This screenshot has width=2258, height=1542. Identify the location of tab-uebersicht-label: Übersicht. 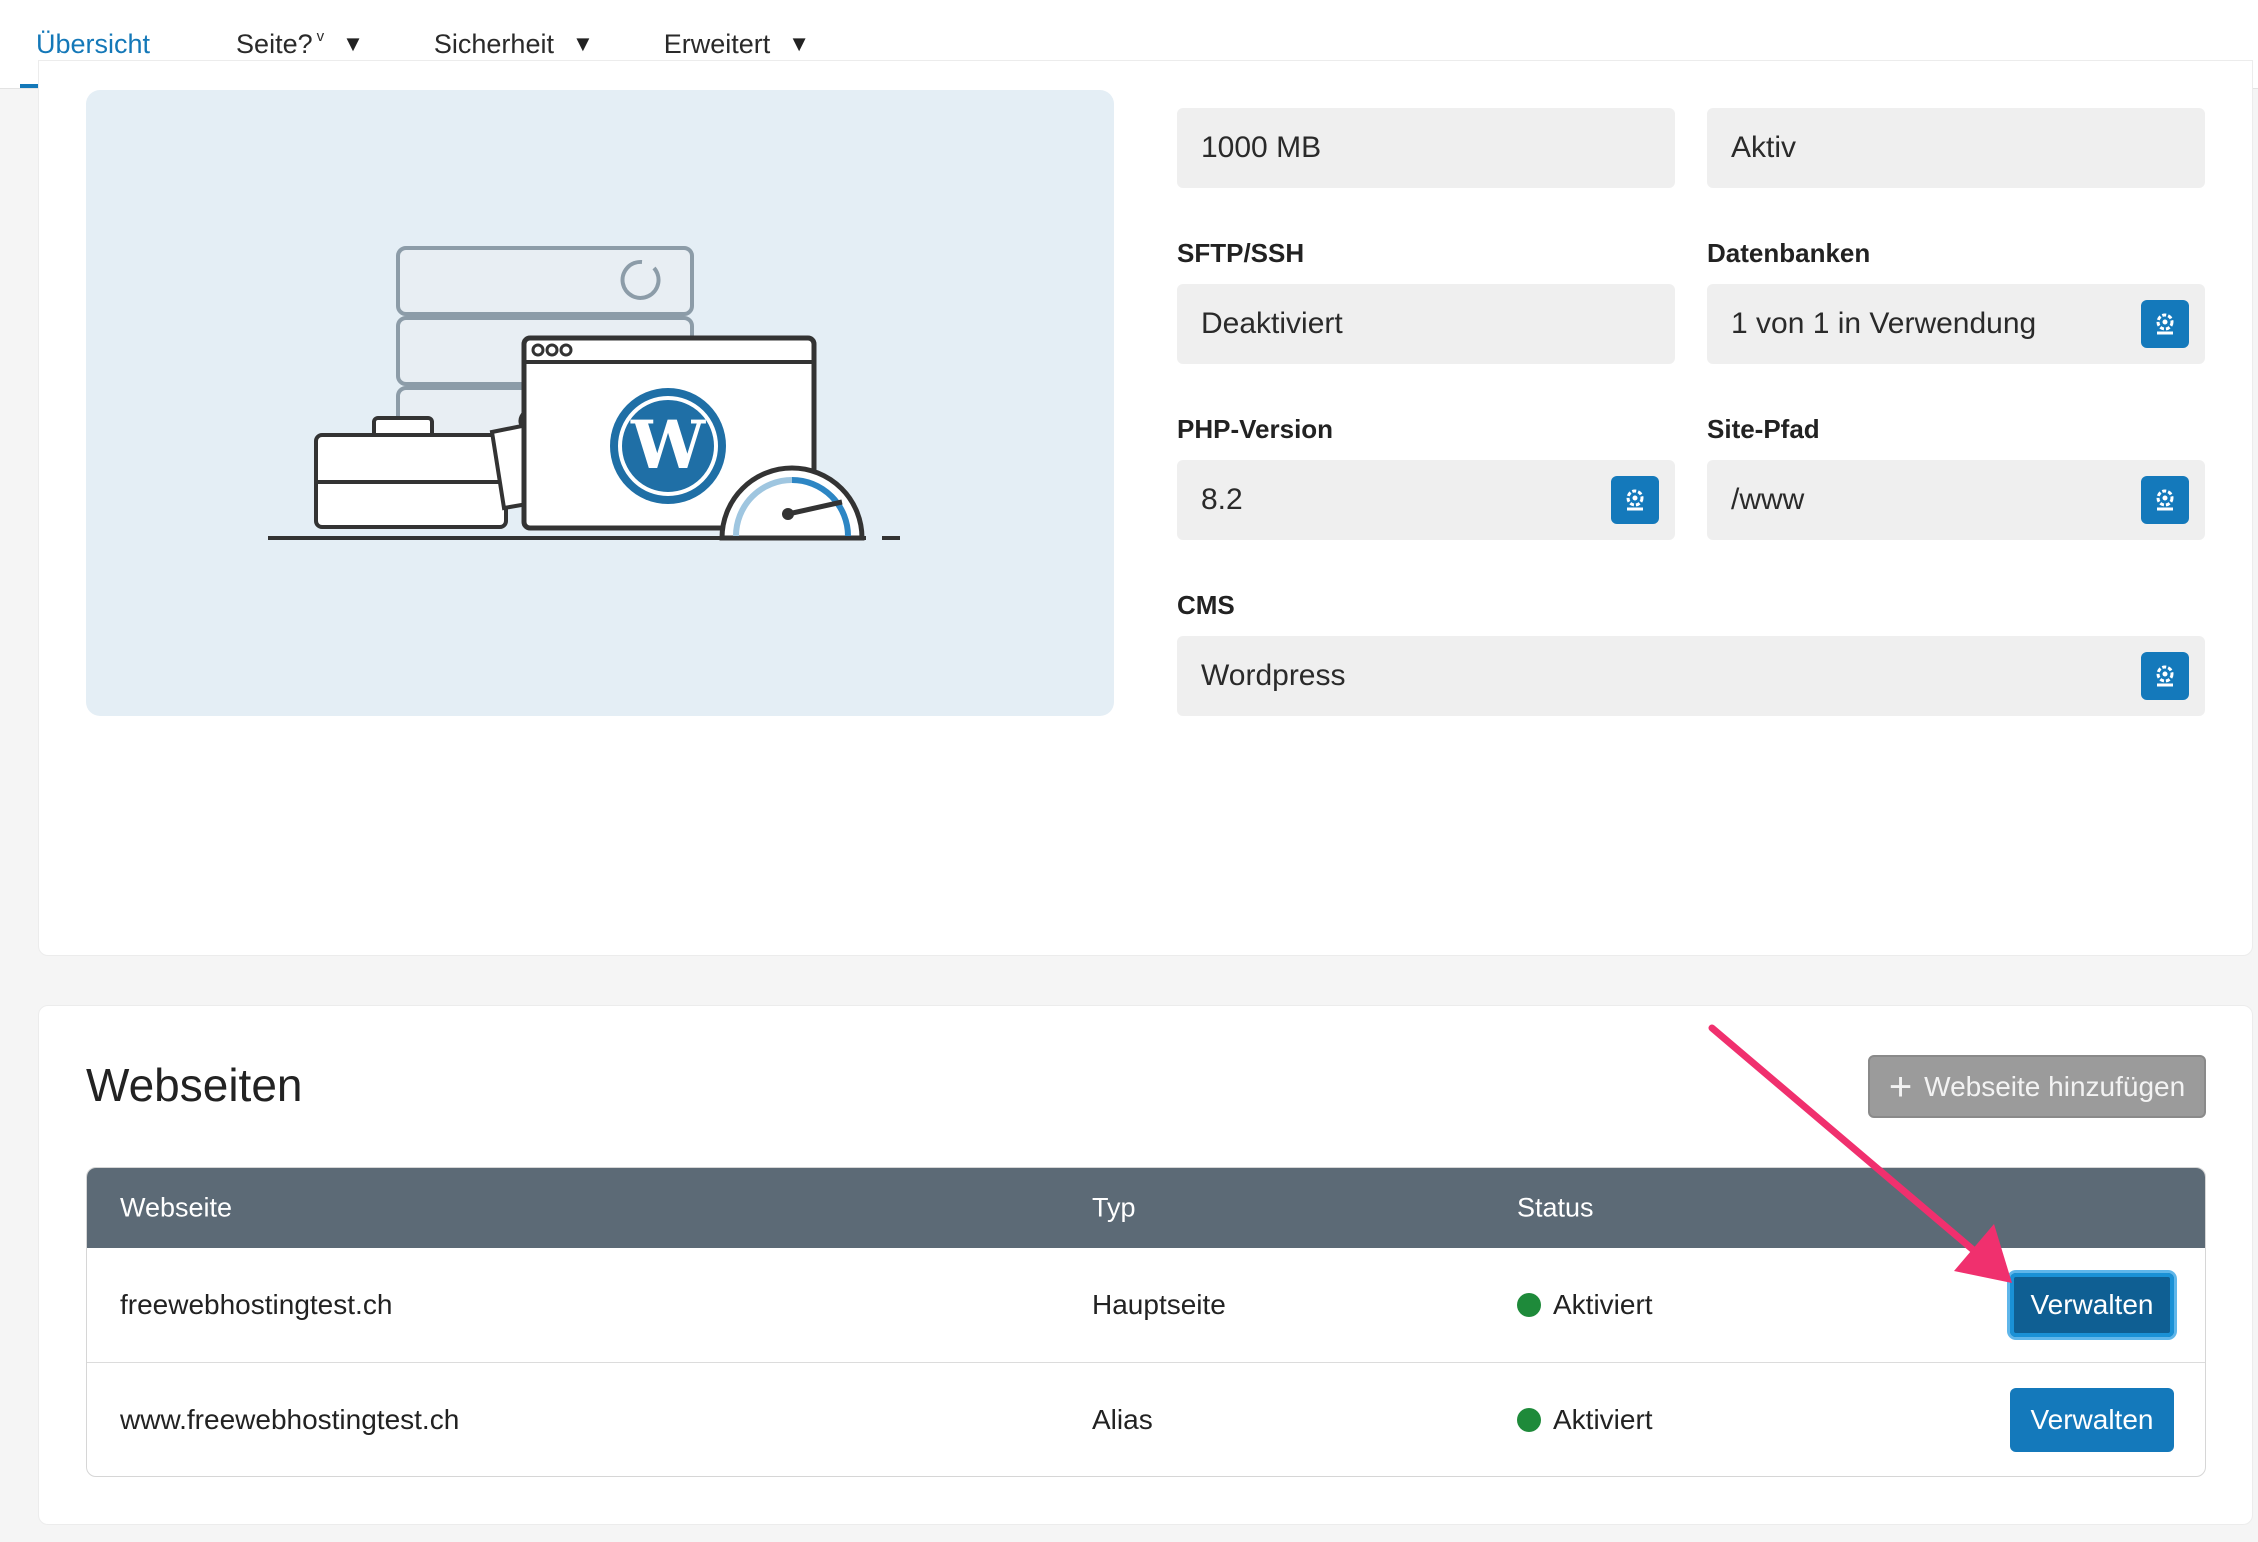
(93, 43).